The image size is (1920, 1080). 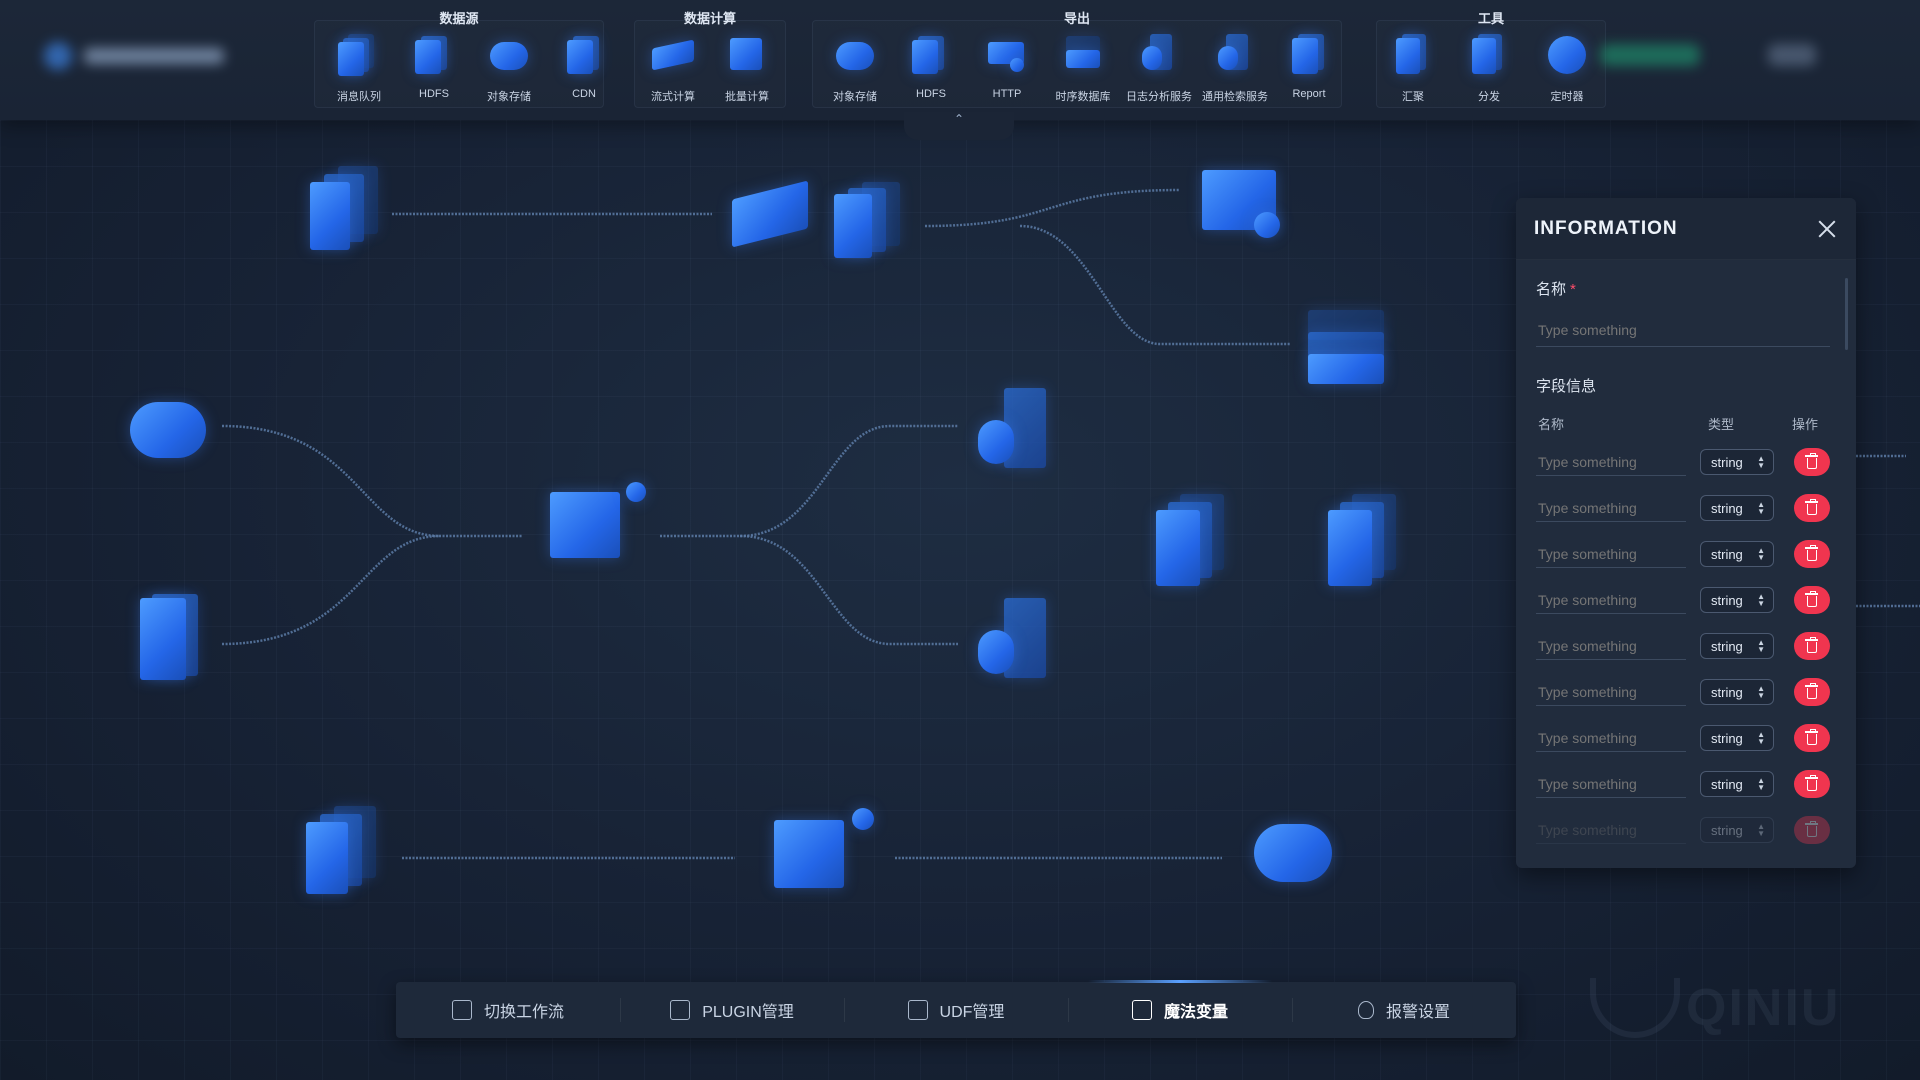 What do you see at coordinates (1015, 432) in the screenshot?
I see `node-log-analysis-export` at bounding box center [1015, 432].